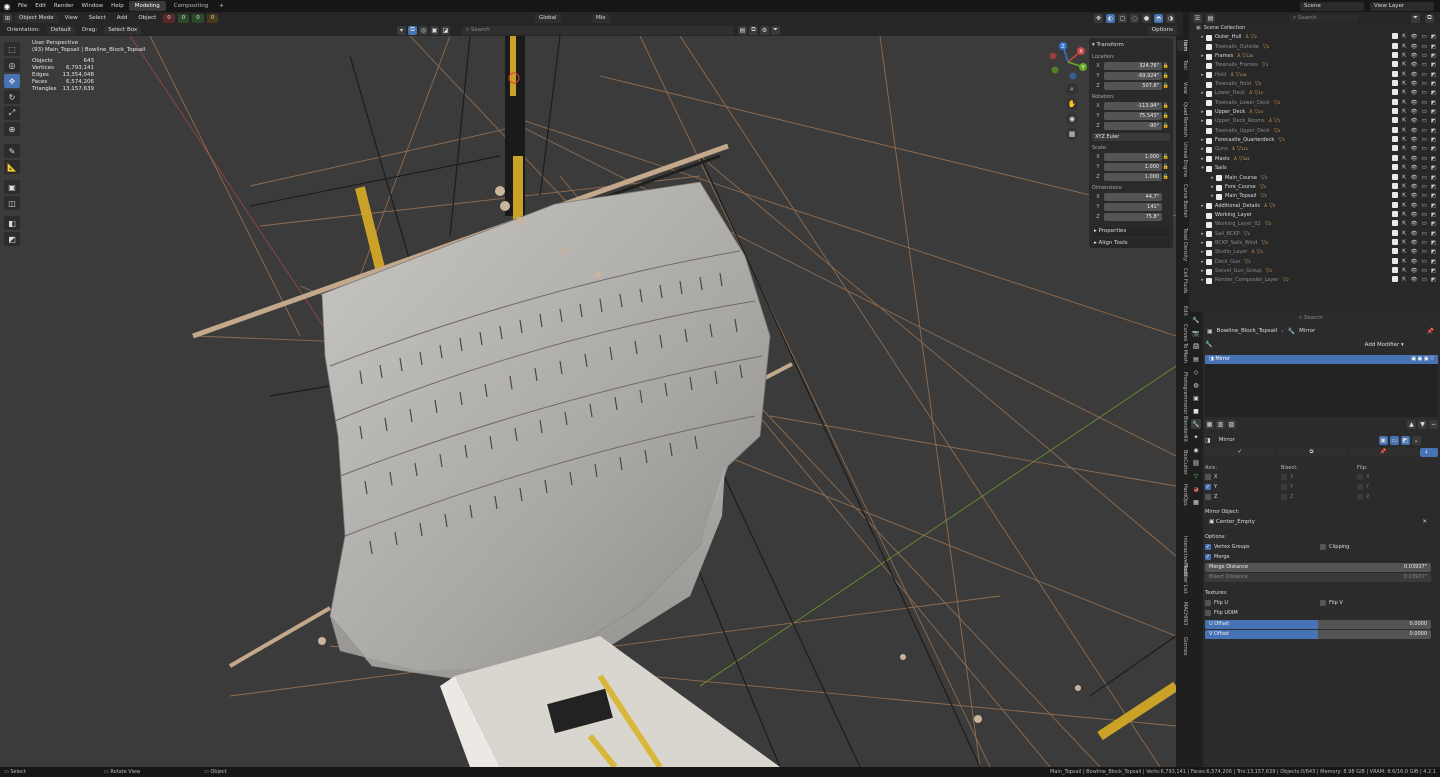 The width and height of the screenshot is (1440, 777). I want to click on outliner-row: ▸ Lower_Deck ⅄ ▽₁₀ ⇱ 👁 ▭ ◩, so click(1314, 93).